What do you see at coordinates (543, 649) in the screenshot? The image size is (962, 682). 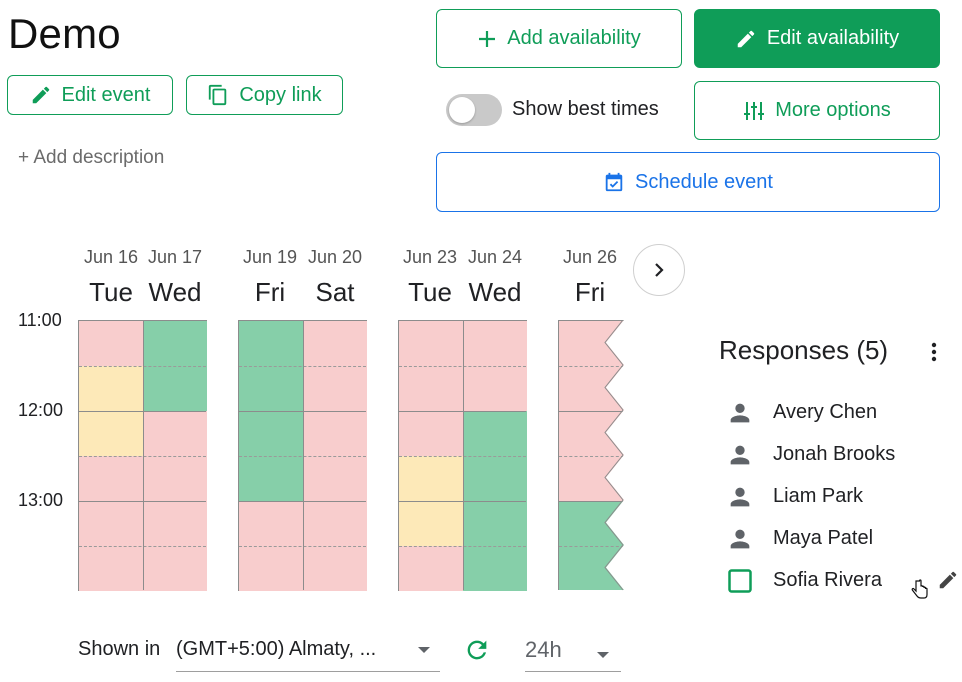 I see `time-format-value: 24h` at bounding box center [543, 649].